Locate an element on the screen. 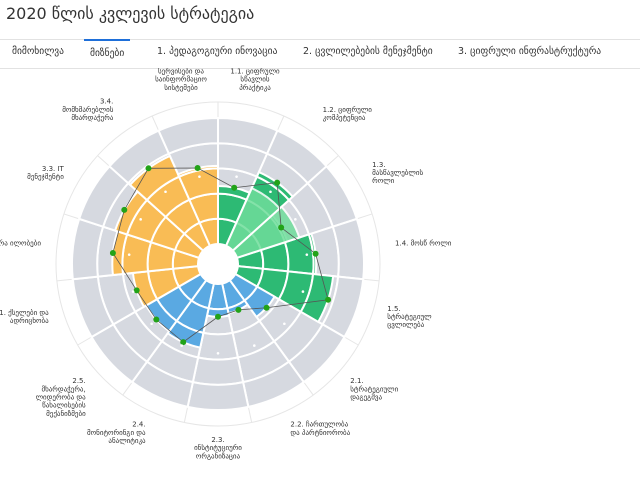  tab-pedagogical-innovation: 1. პედაგოგიური ინოვაცია is located at coordinates (217, 51).